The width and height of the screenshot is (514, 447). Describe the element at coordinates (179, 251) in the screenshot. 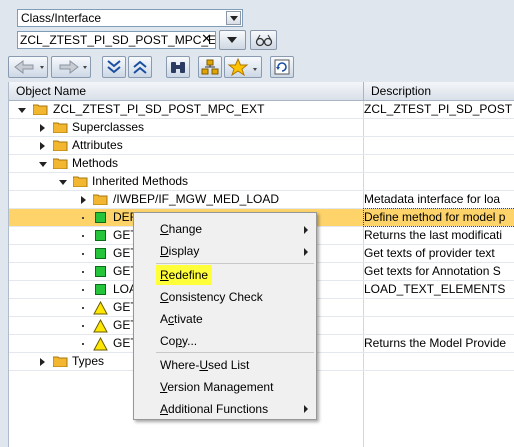

I see `menu-item-display: Display` at that location.